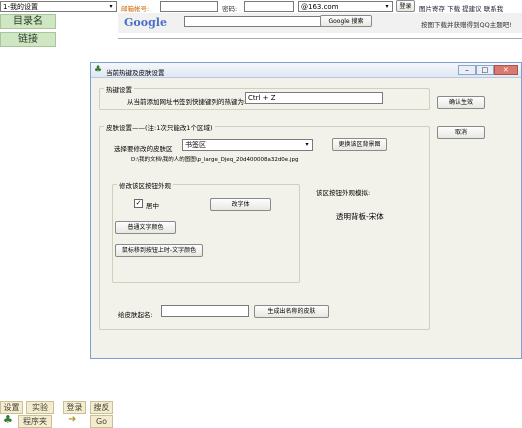  What do you see at coordinates (159, 250) in the screenshot?
I see `hover-color-button: 鼠标移到按钮上时-文字颜色` at bounding box center [159, 250].